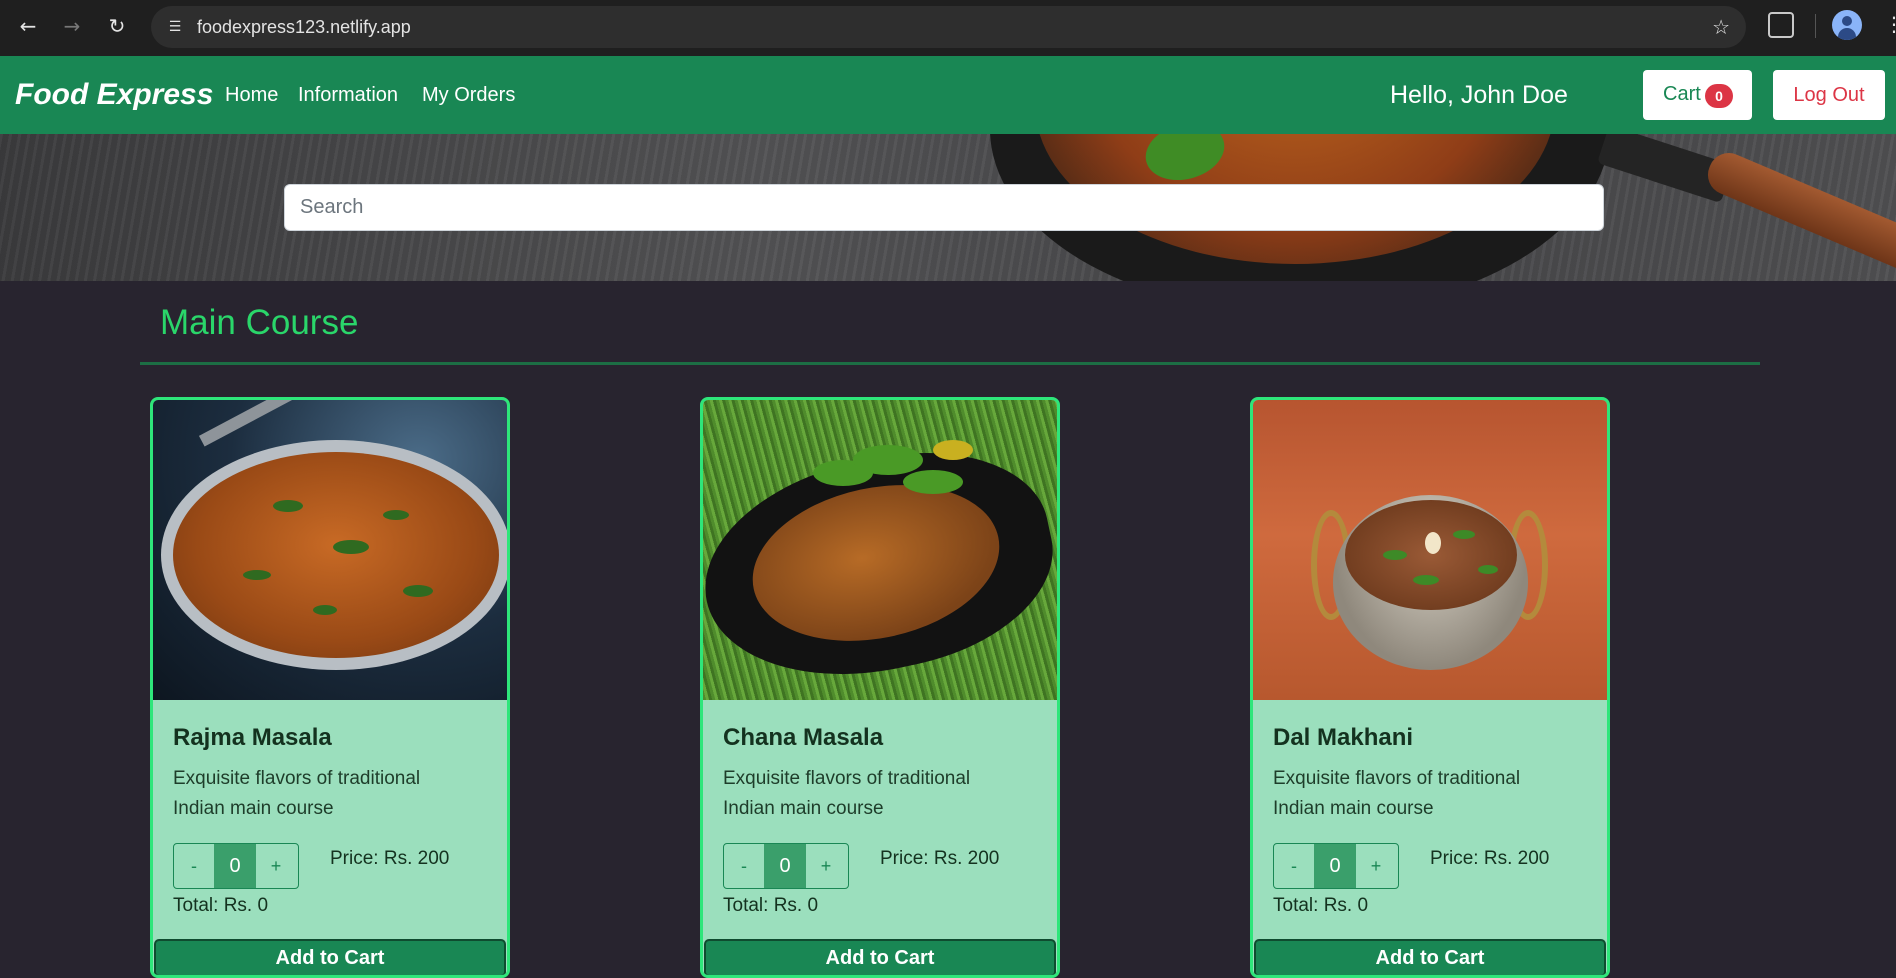 This screenshot has width=1896, height=978. Describe the element at coordinates (1890, 24) in the screenshot. I see `browser-menu-icon: ⋮` at that location.